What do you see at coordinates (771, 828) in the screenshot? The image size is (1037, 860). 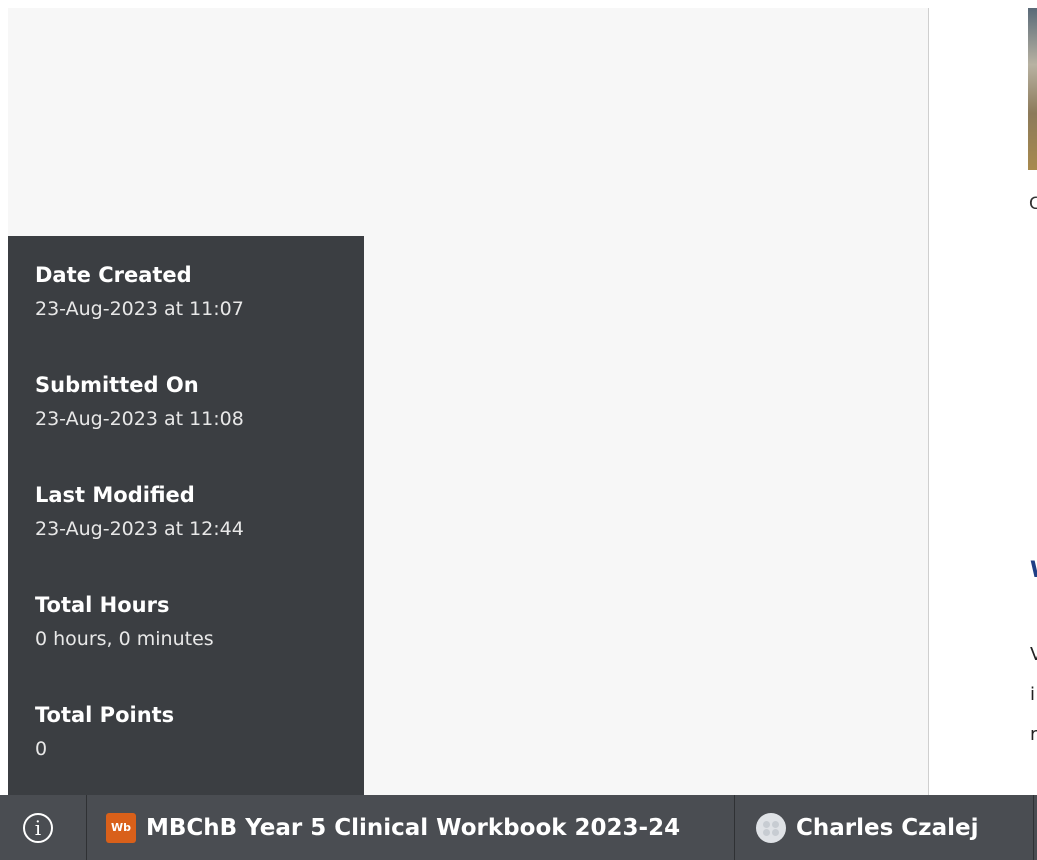 I see `user-avatar-icon` at bounding box center [771, 828].